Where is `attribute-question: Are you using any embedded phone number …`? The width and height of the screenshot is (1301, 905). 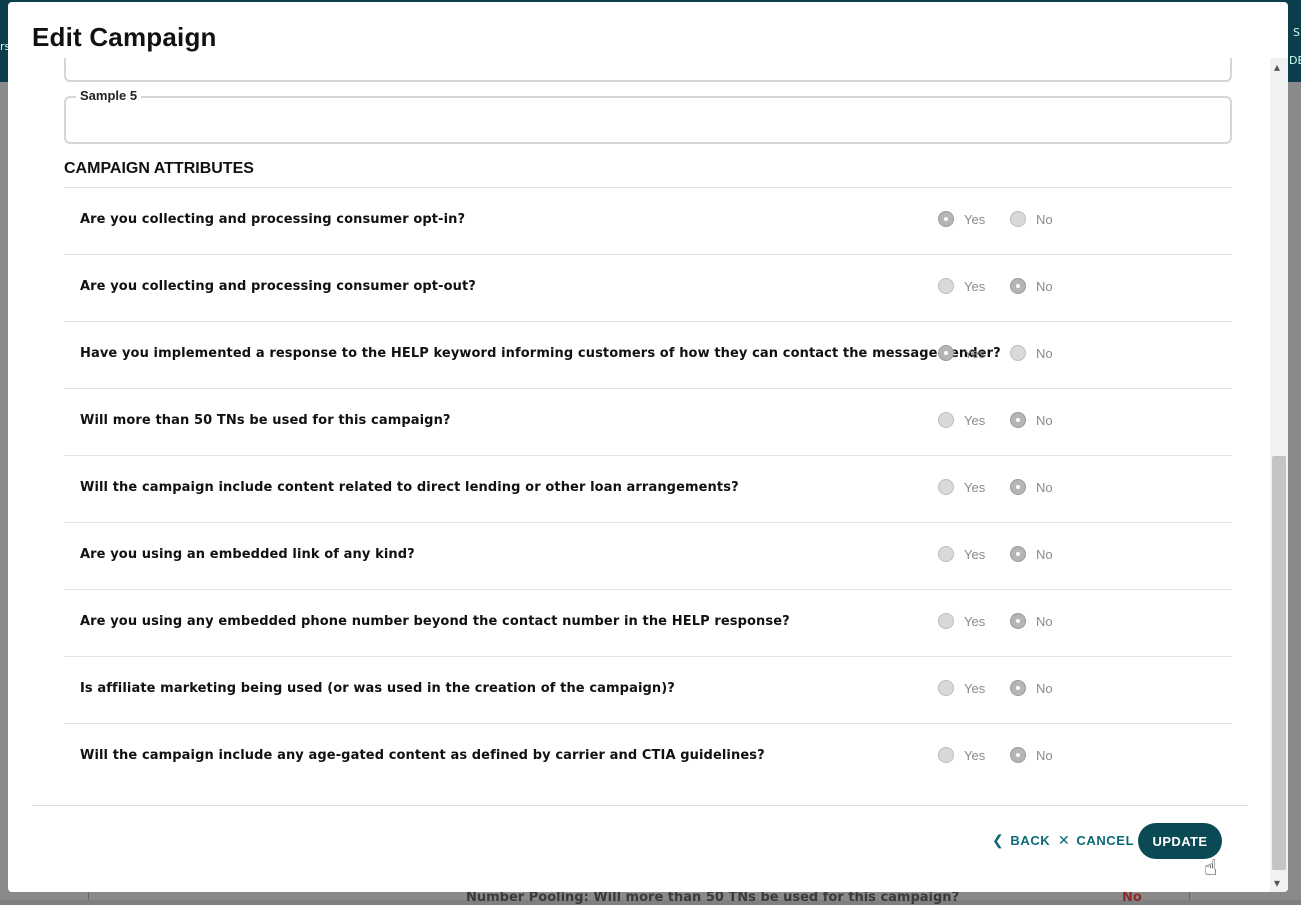 attribute-question: Are you using any embedded phone number … is located at coordinates (435, 621).